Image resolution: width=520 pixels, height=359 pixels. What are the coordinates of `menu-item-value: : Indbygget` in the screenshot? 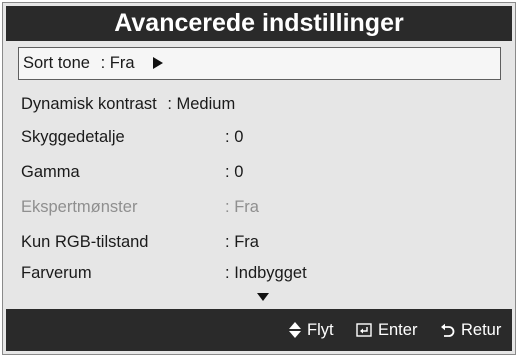 It's located at (266, 273).